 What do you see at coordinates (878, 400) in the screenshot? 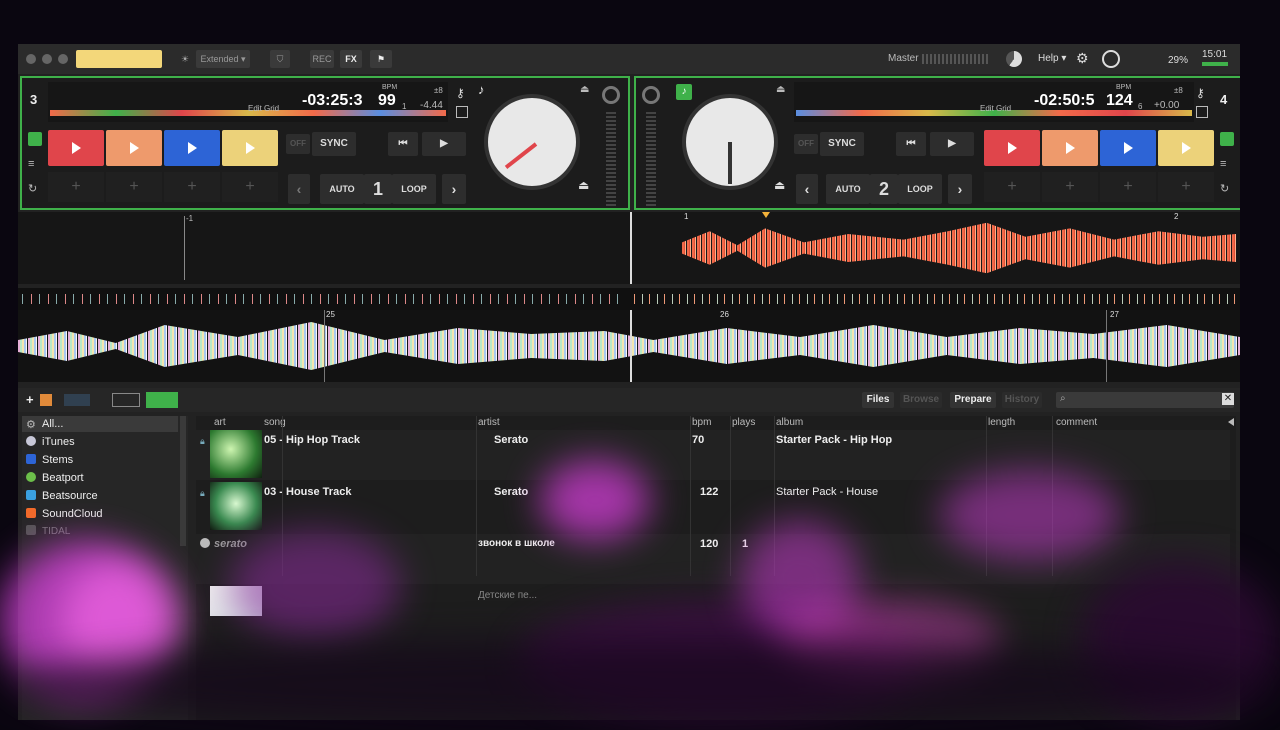
I see `tab-files: Files` at bounding box center [878, 400].